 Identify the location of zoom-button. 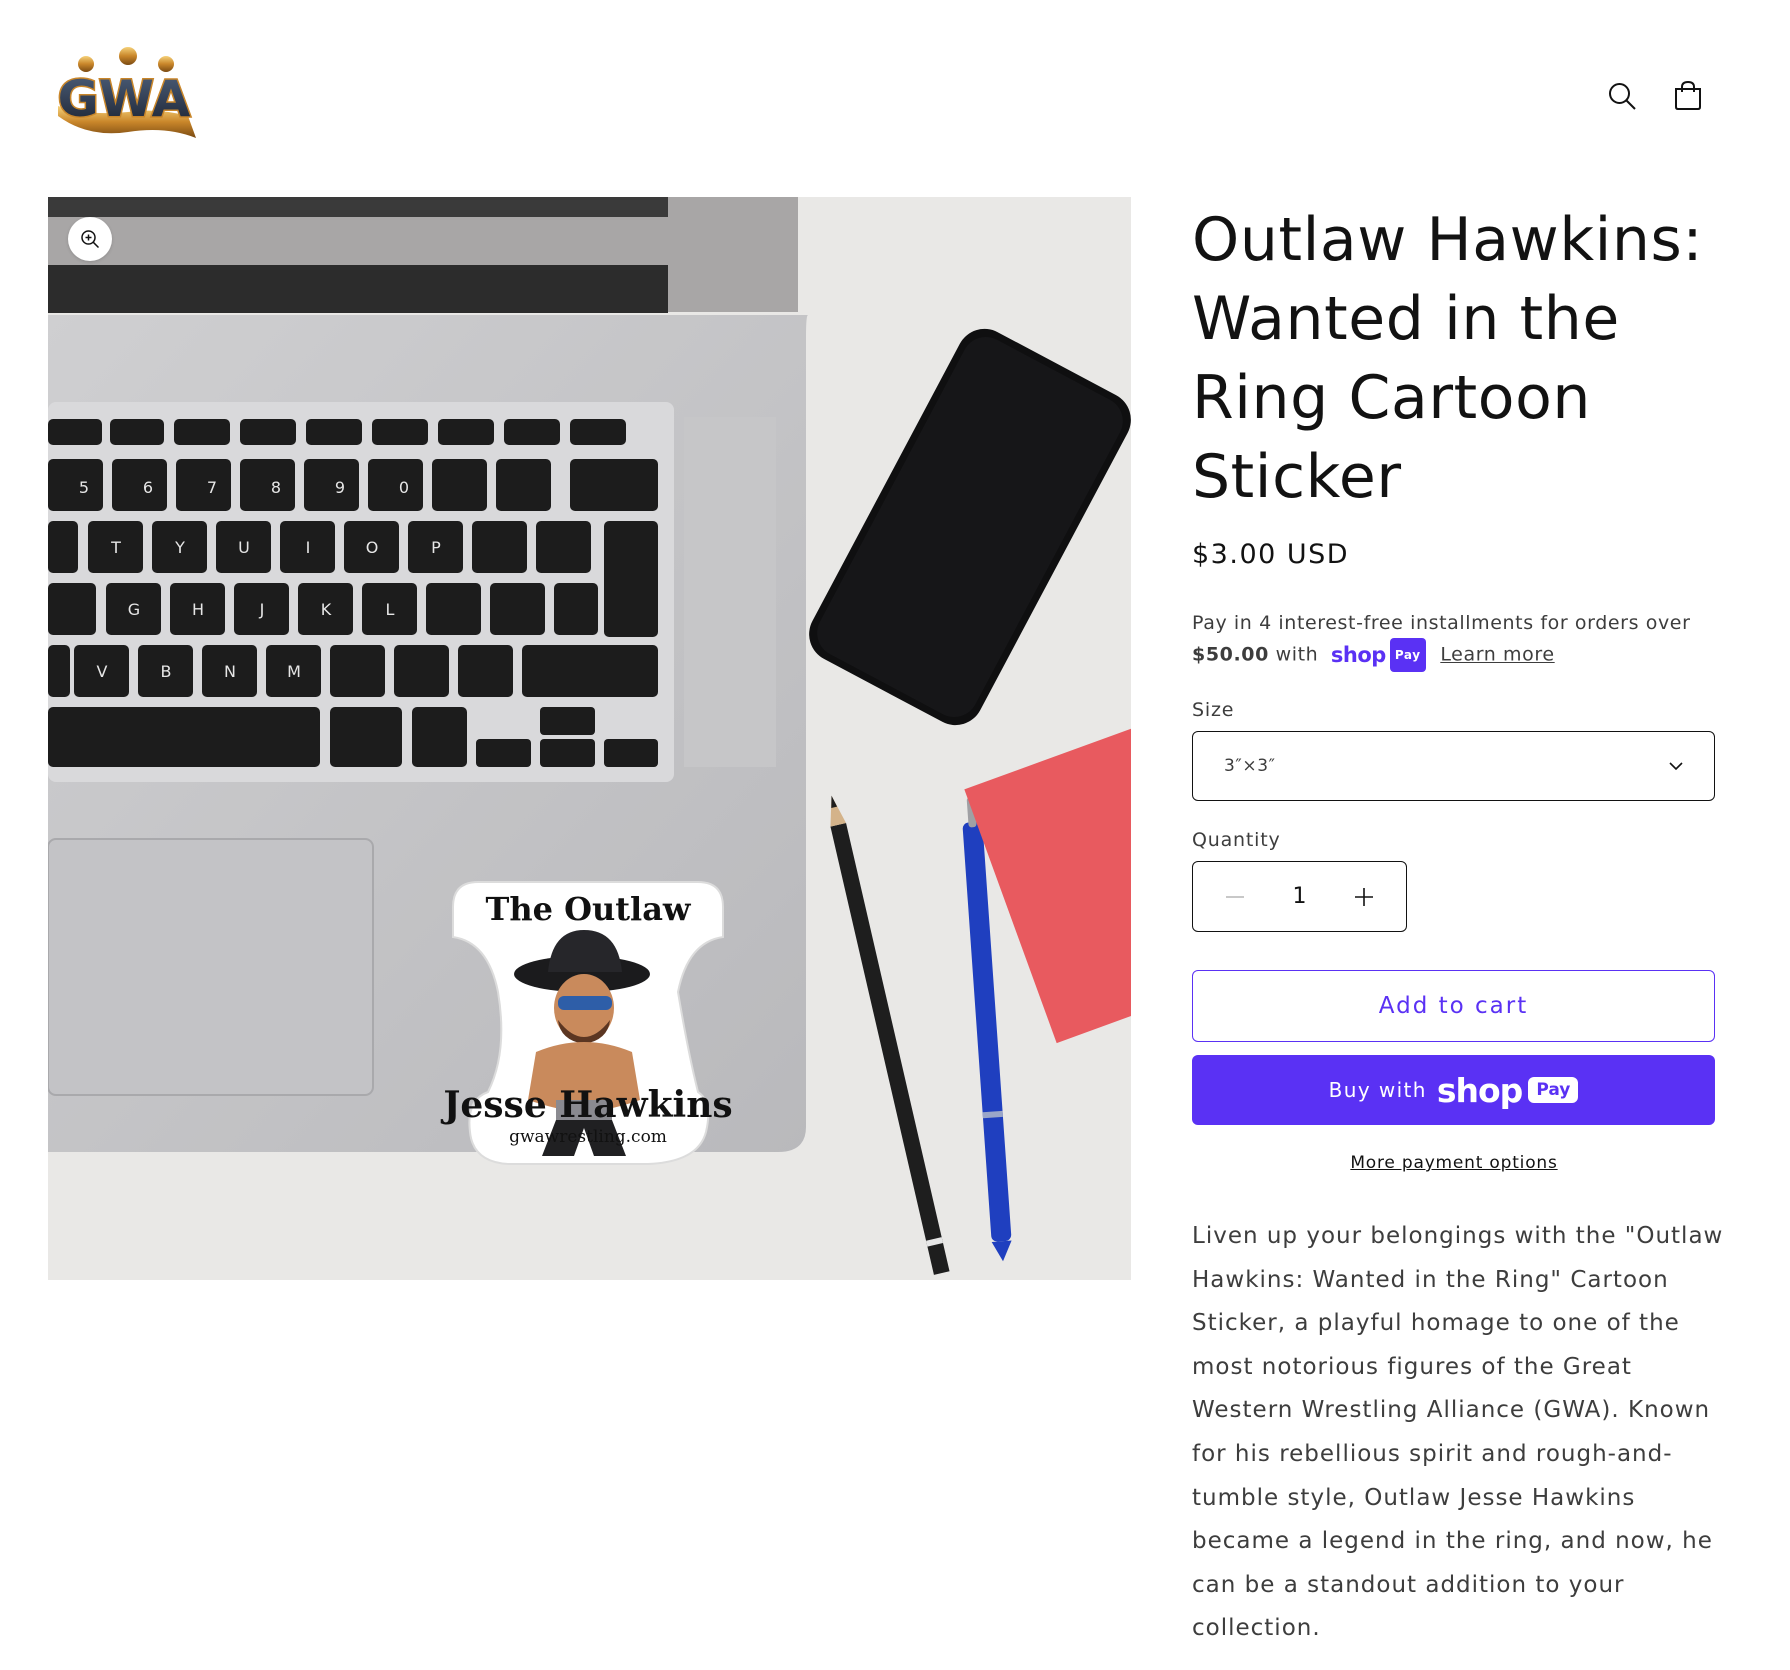
(90, 239).